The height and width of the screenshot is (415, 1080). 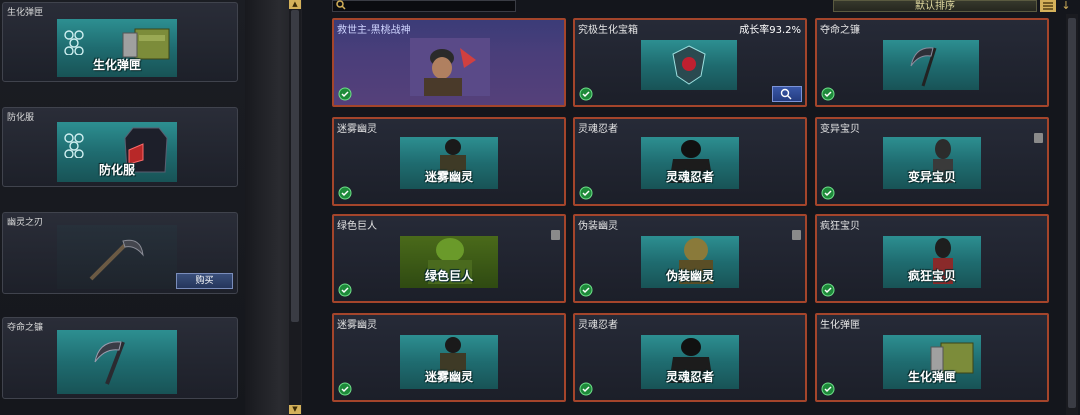 I want to click on card-title: 变异宝贝, so click(x=840, y=129).